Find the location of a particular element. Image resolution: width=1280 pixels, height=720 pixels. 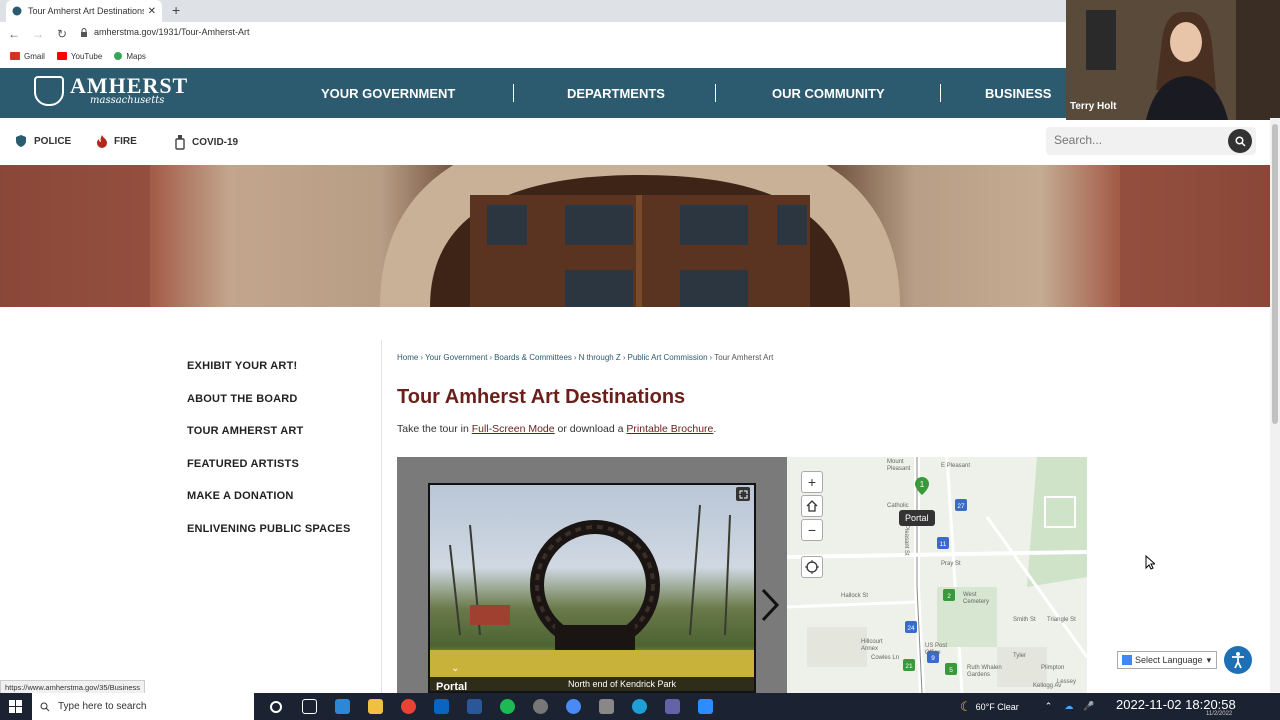

mouse-cursor-icon is located at coordinates (1150, 562).